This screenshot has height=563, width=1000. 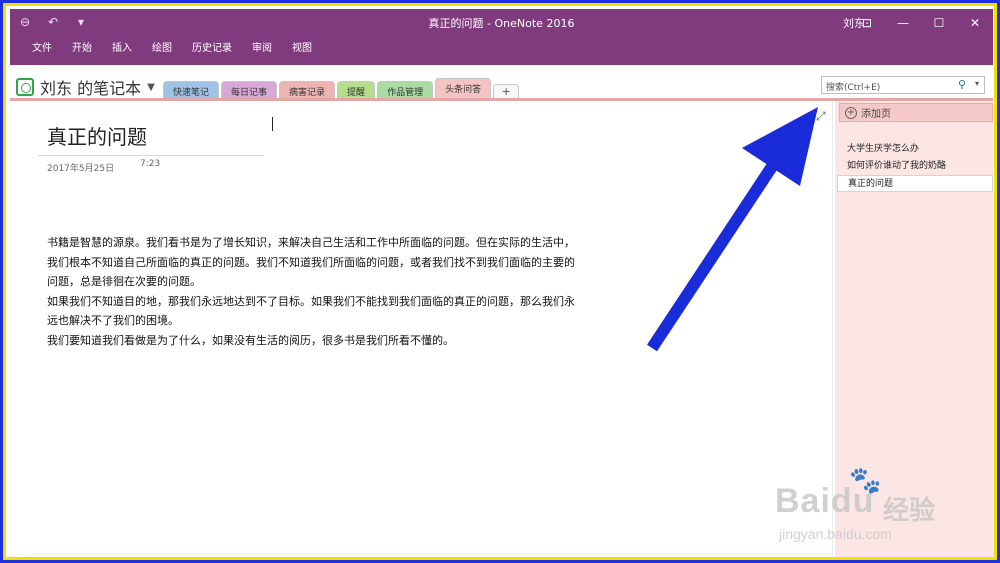 What do you see at coordinates (191, 90) in the screenshot?
I see `section-tab-quick-notes: 快速笔记` at bounding box center [191, 90].